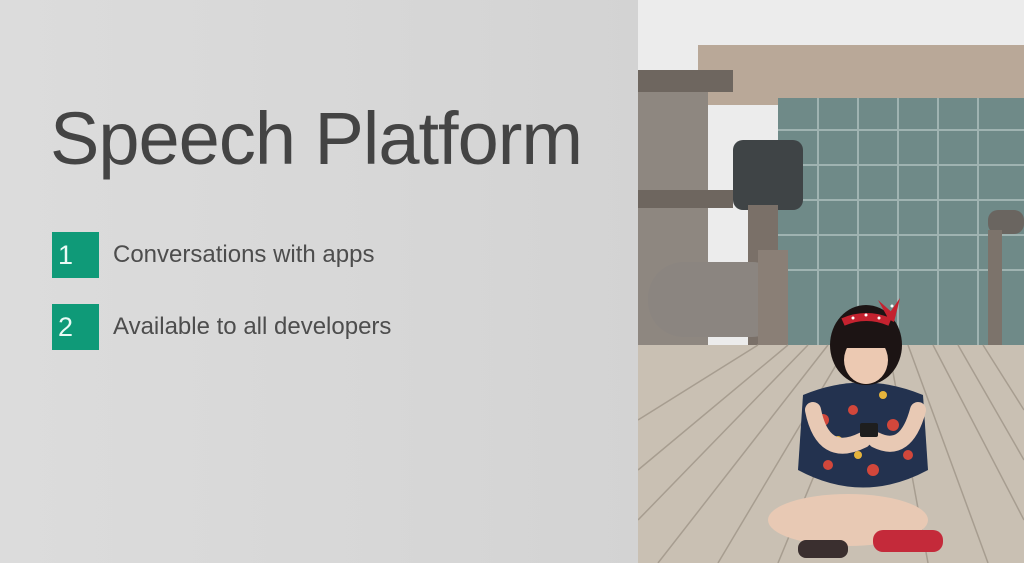  What do you see at coordinates (244, 254) in the screenshot?
I see `bullet-text: Conversations with apps` at bounding box center [244, 254].